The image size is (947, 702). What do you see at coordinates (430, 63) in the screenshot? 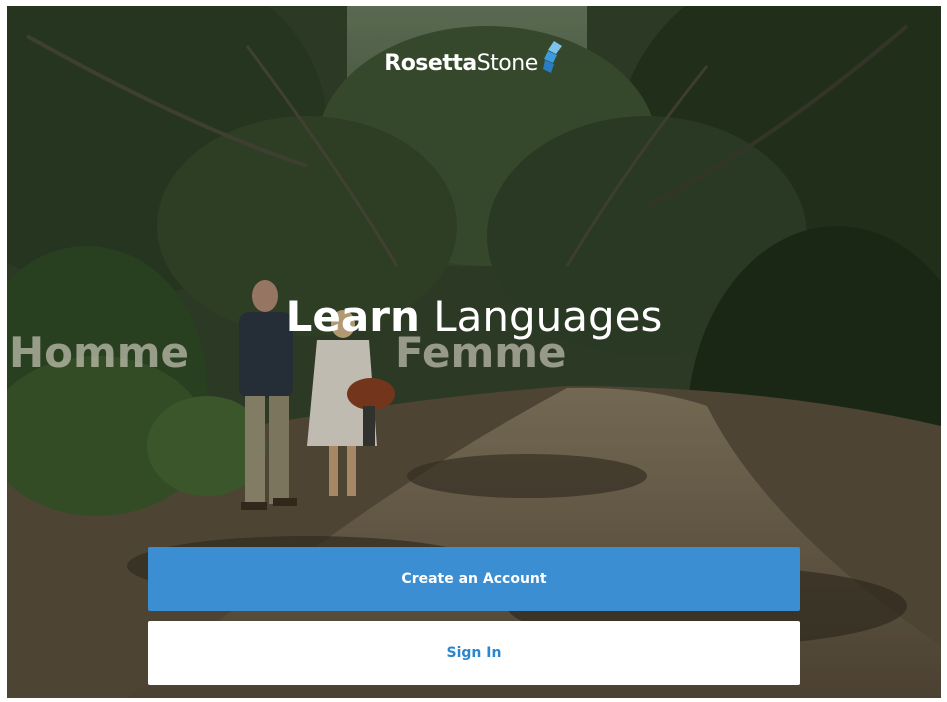
I see `brand-name-bold: Rosetta` at bounding box center [430, 63].